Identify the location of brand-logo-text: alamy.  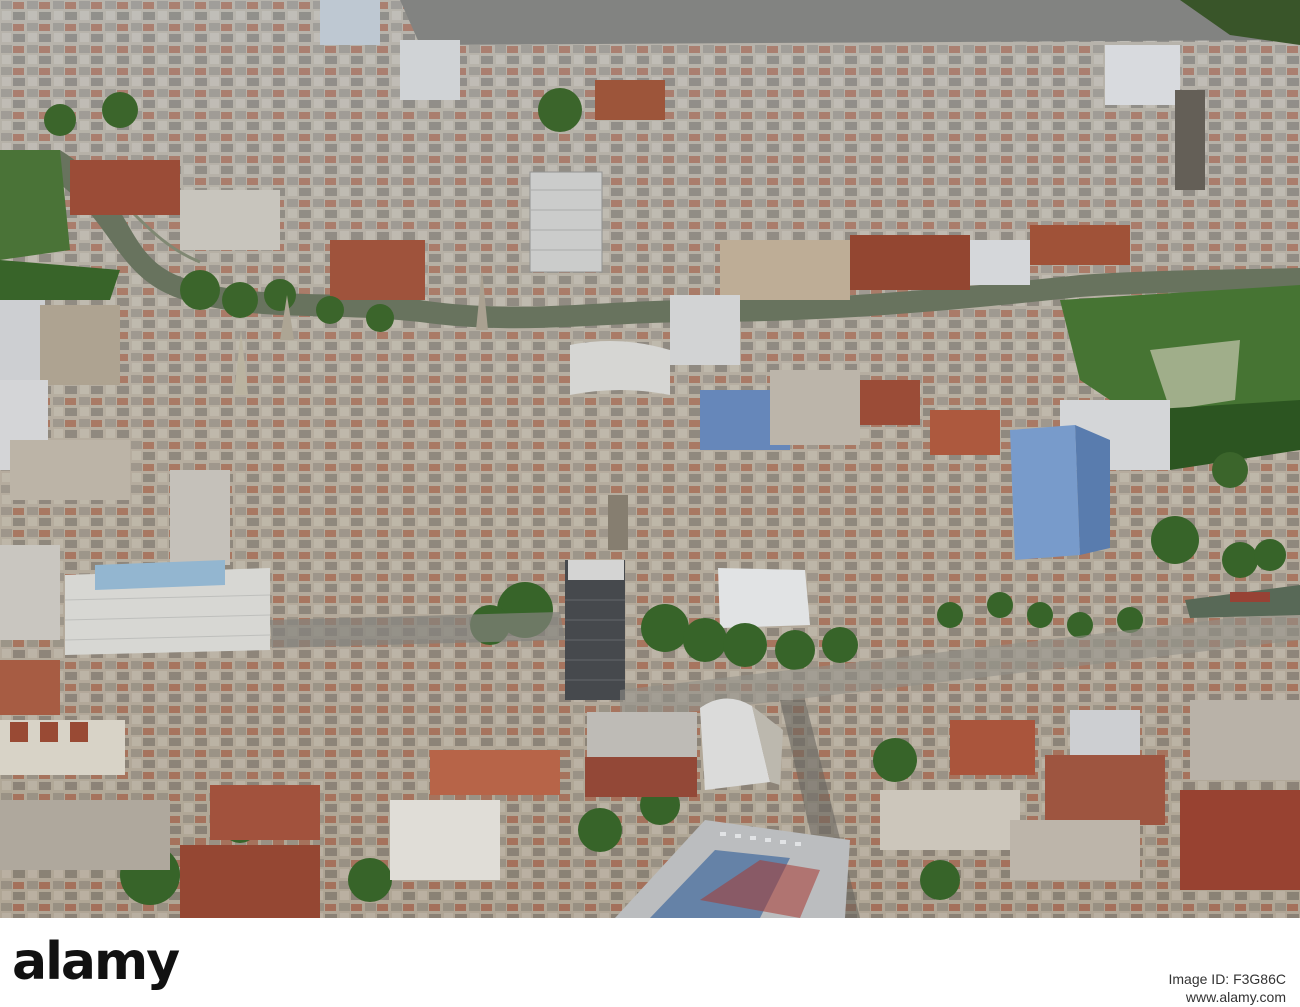
(96, 962).